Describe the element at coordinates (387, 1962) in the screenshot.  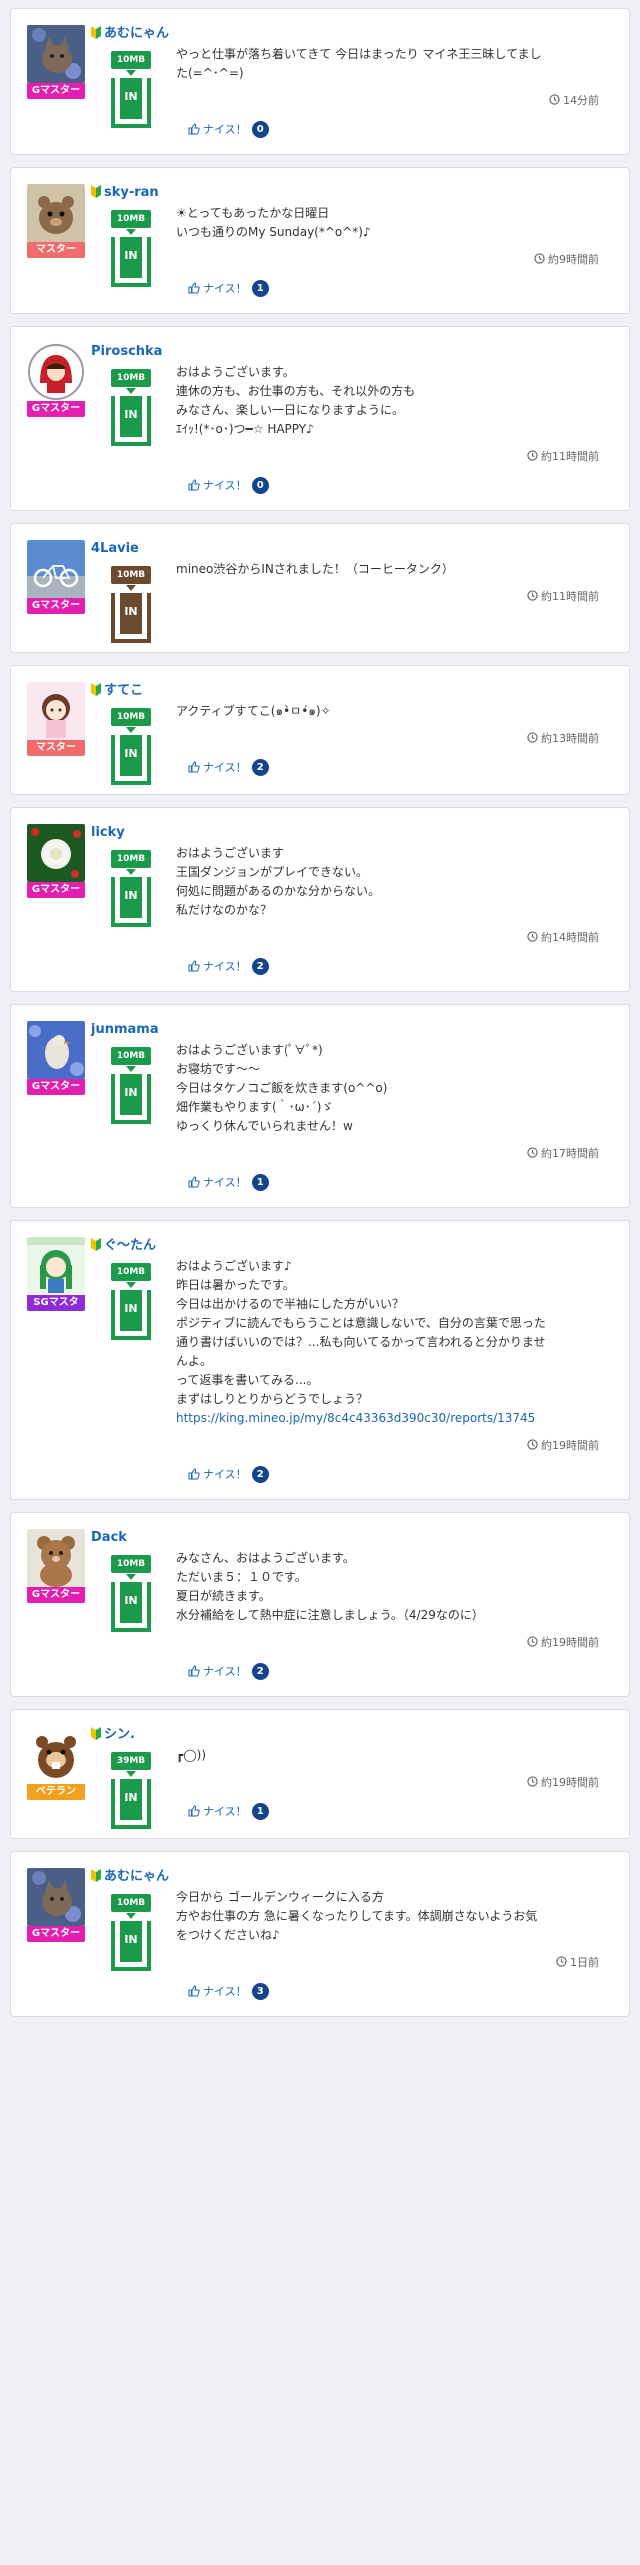
I see `post-timestamp: 1日前` at that location.